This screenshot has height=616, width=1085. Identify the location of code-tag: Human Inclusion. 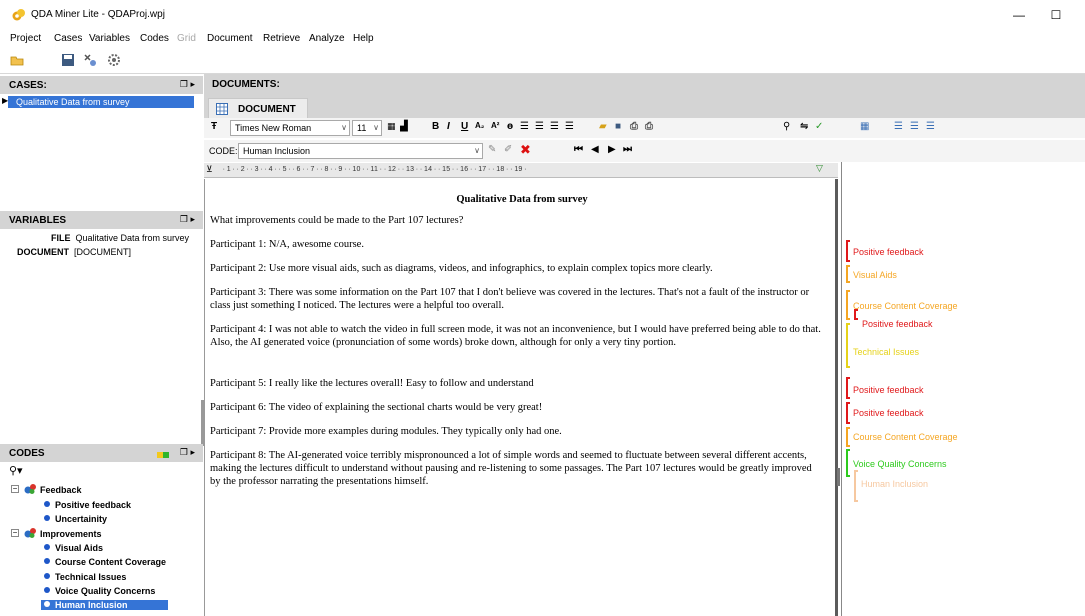
(894, 484).